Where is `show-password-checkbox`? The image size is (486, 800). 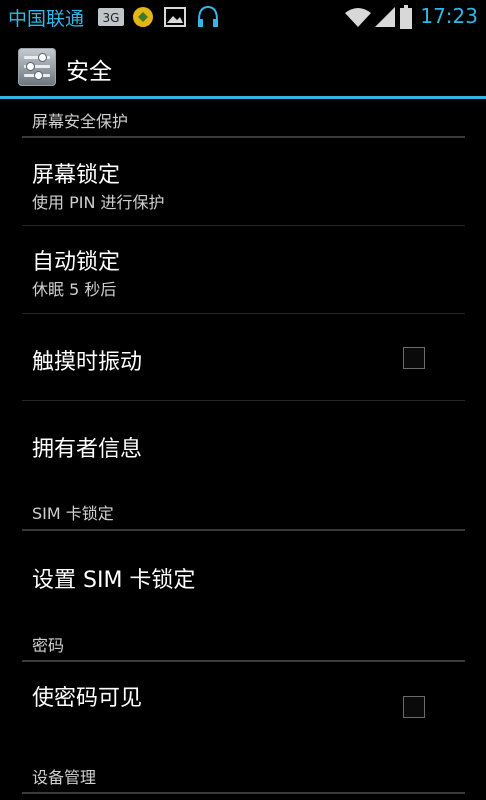 show-password-checkbox is located at coordinates (414, 707).